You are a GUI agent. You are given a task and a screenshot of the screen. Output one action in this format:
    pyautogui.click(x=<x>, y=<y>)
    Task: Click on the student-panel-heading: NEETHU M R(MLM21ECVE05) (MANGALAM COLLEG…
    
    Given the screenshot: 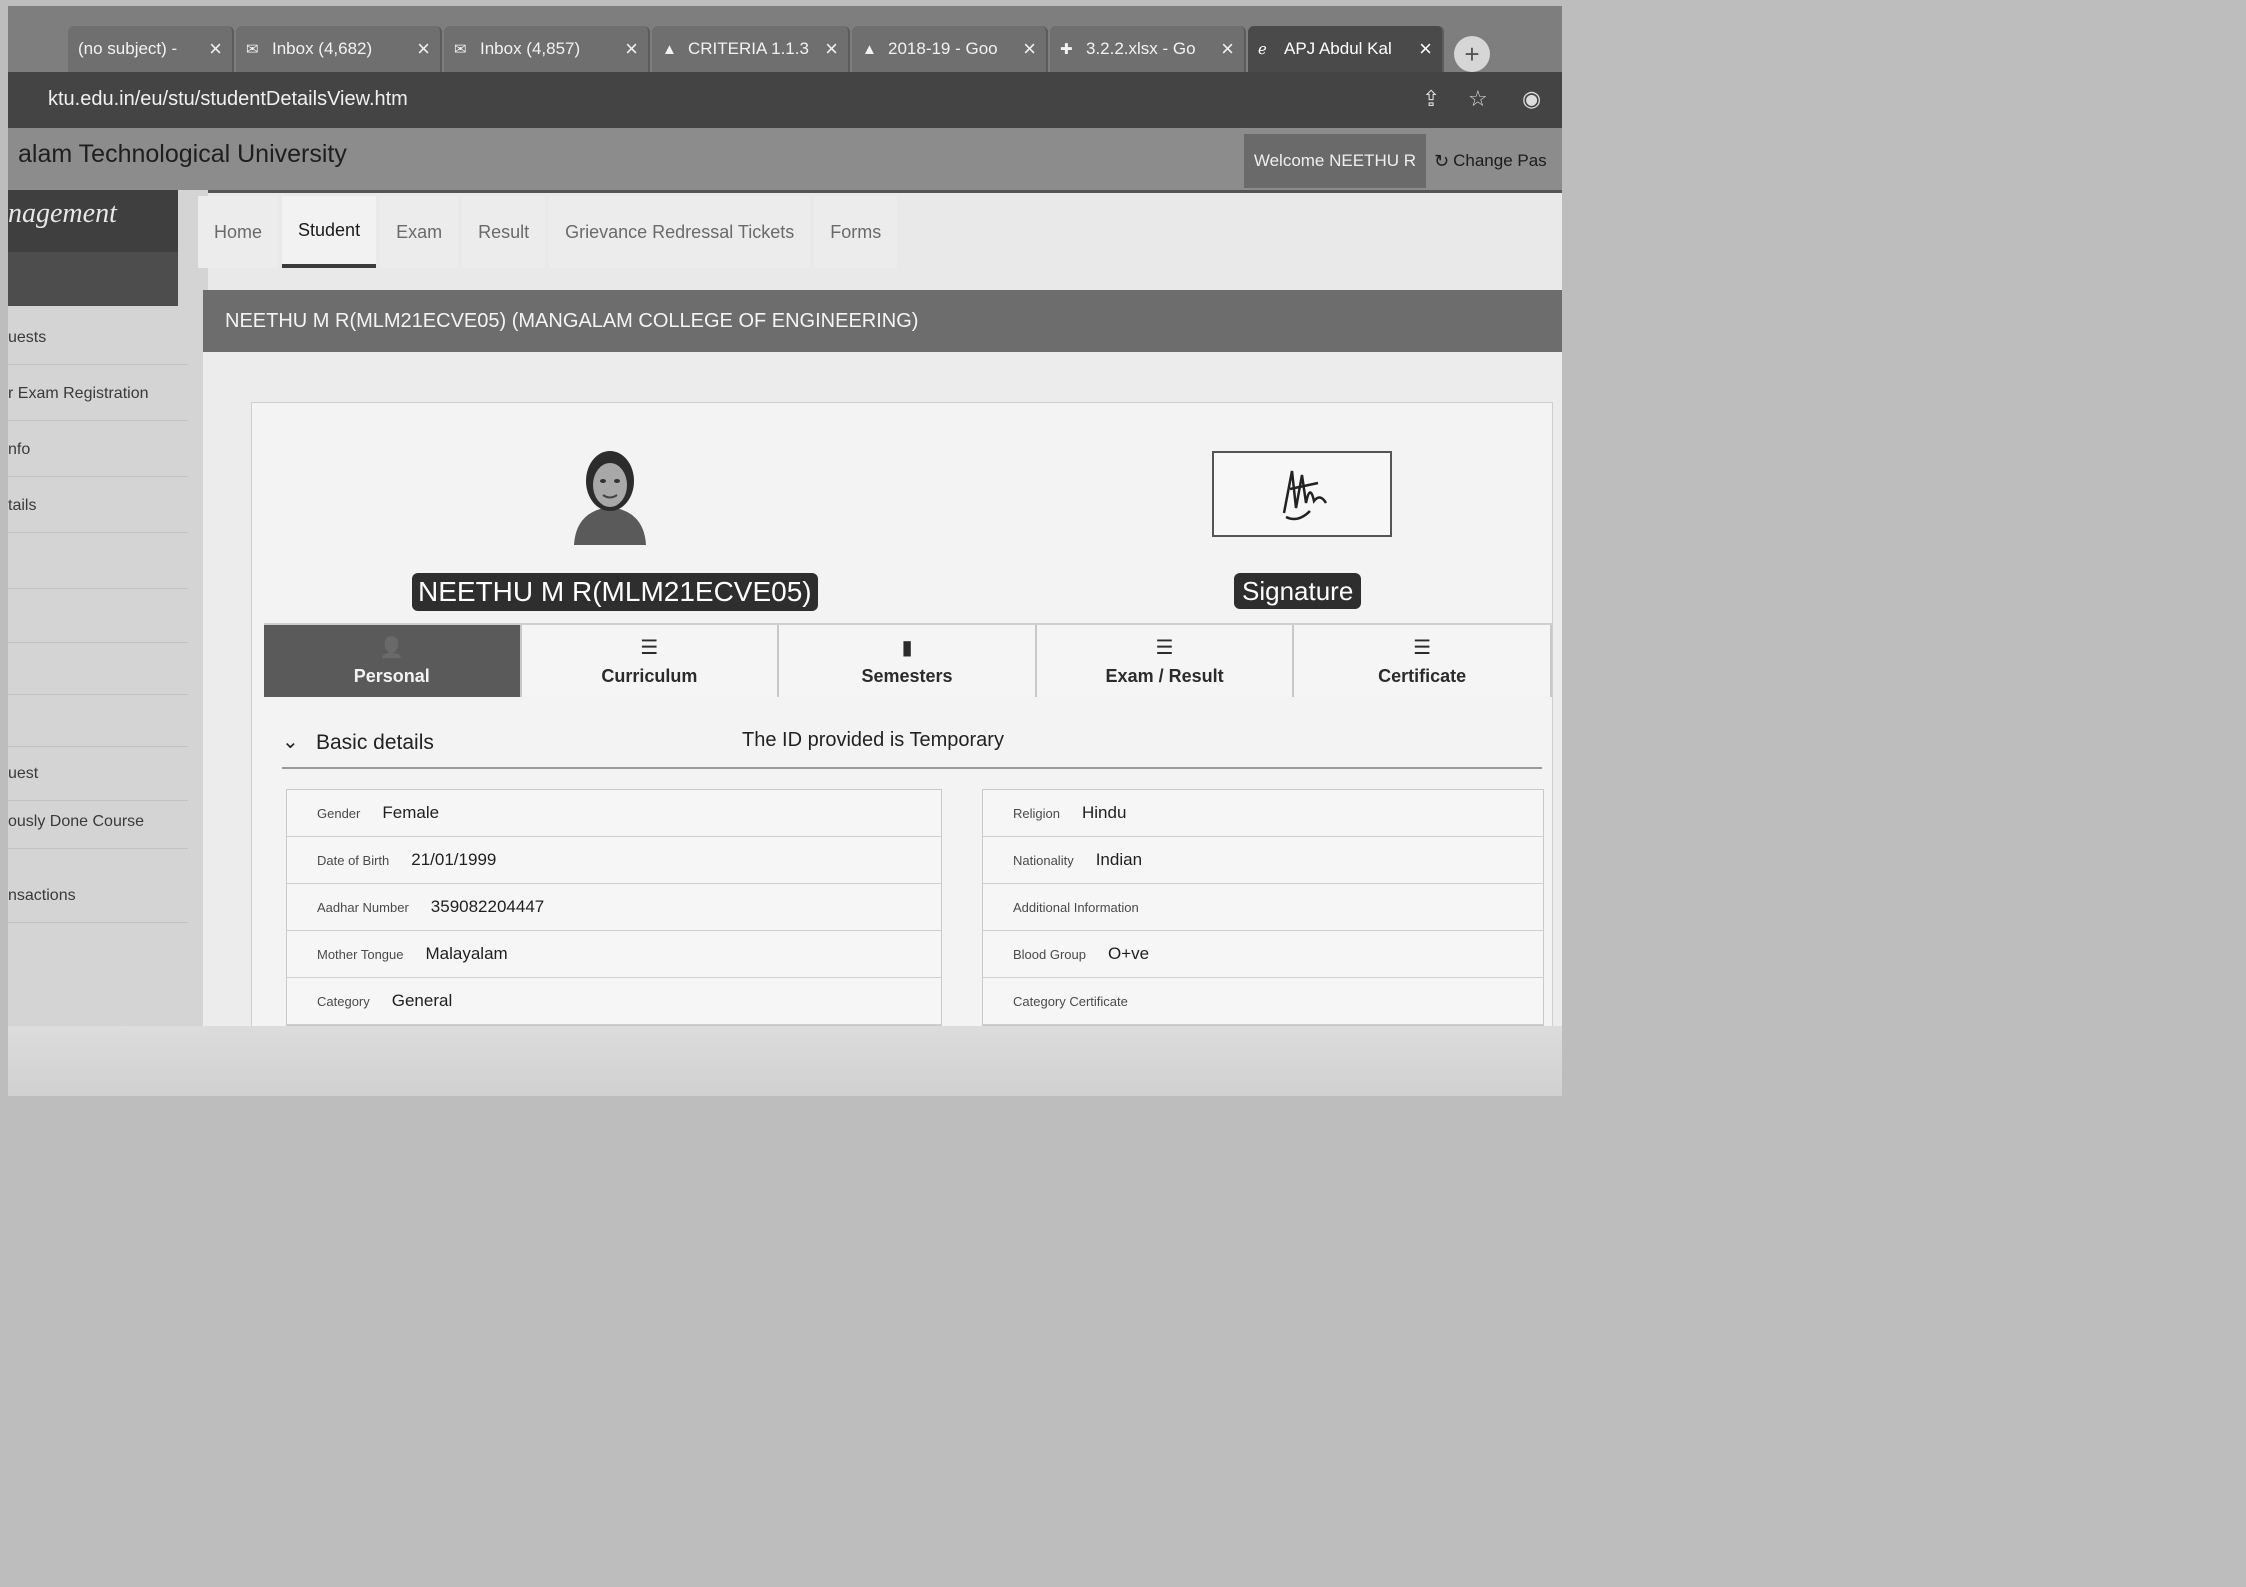 What is the action you would take?
    pyautogui.click(x=882, y=321)
    